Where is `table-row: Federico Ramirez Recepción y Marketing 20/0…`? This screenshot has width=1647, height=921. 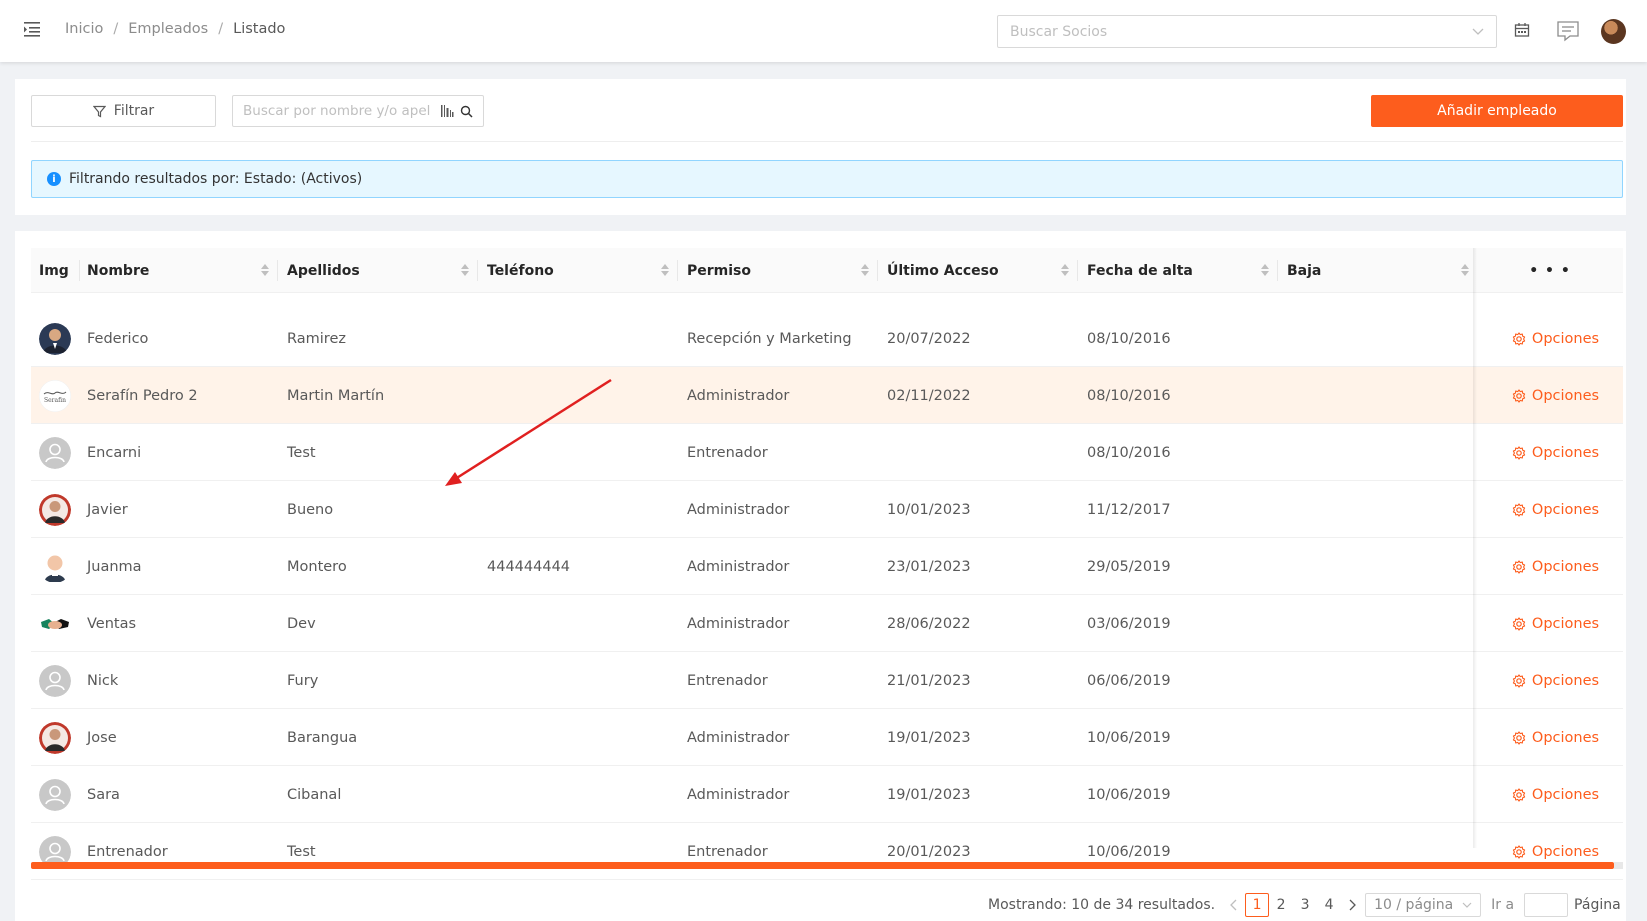 table-row: Federico Ramirez Recepción y Marketing 20/0… is located at coordinates (827, 338).